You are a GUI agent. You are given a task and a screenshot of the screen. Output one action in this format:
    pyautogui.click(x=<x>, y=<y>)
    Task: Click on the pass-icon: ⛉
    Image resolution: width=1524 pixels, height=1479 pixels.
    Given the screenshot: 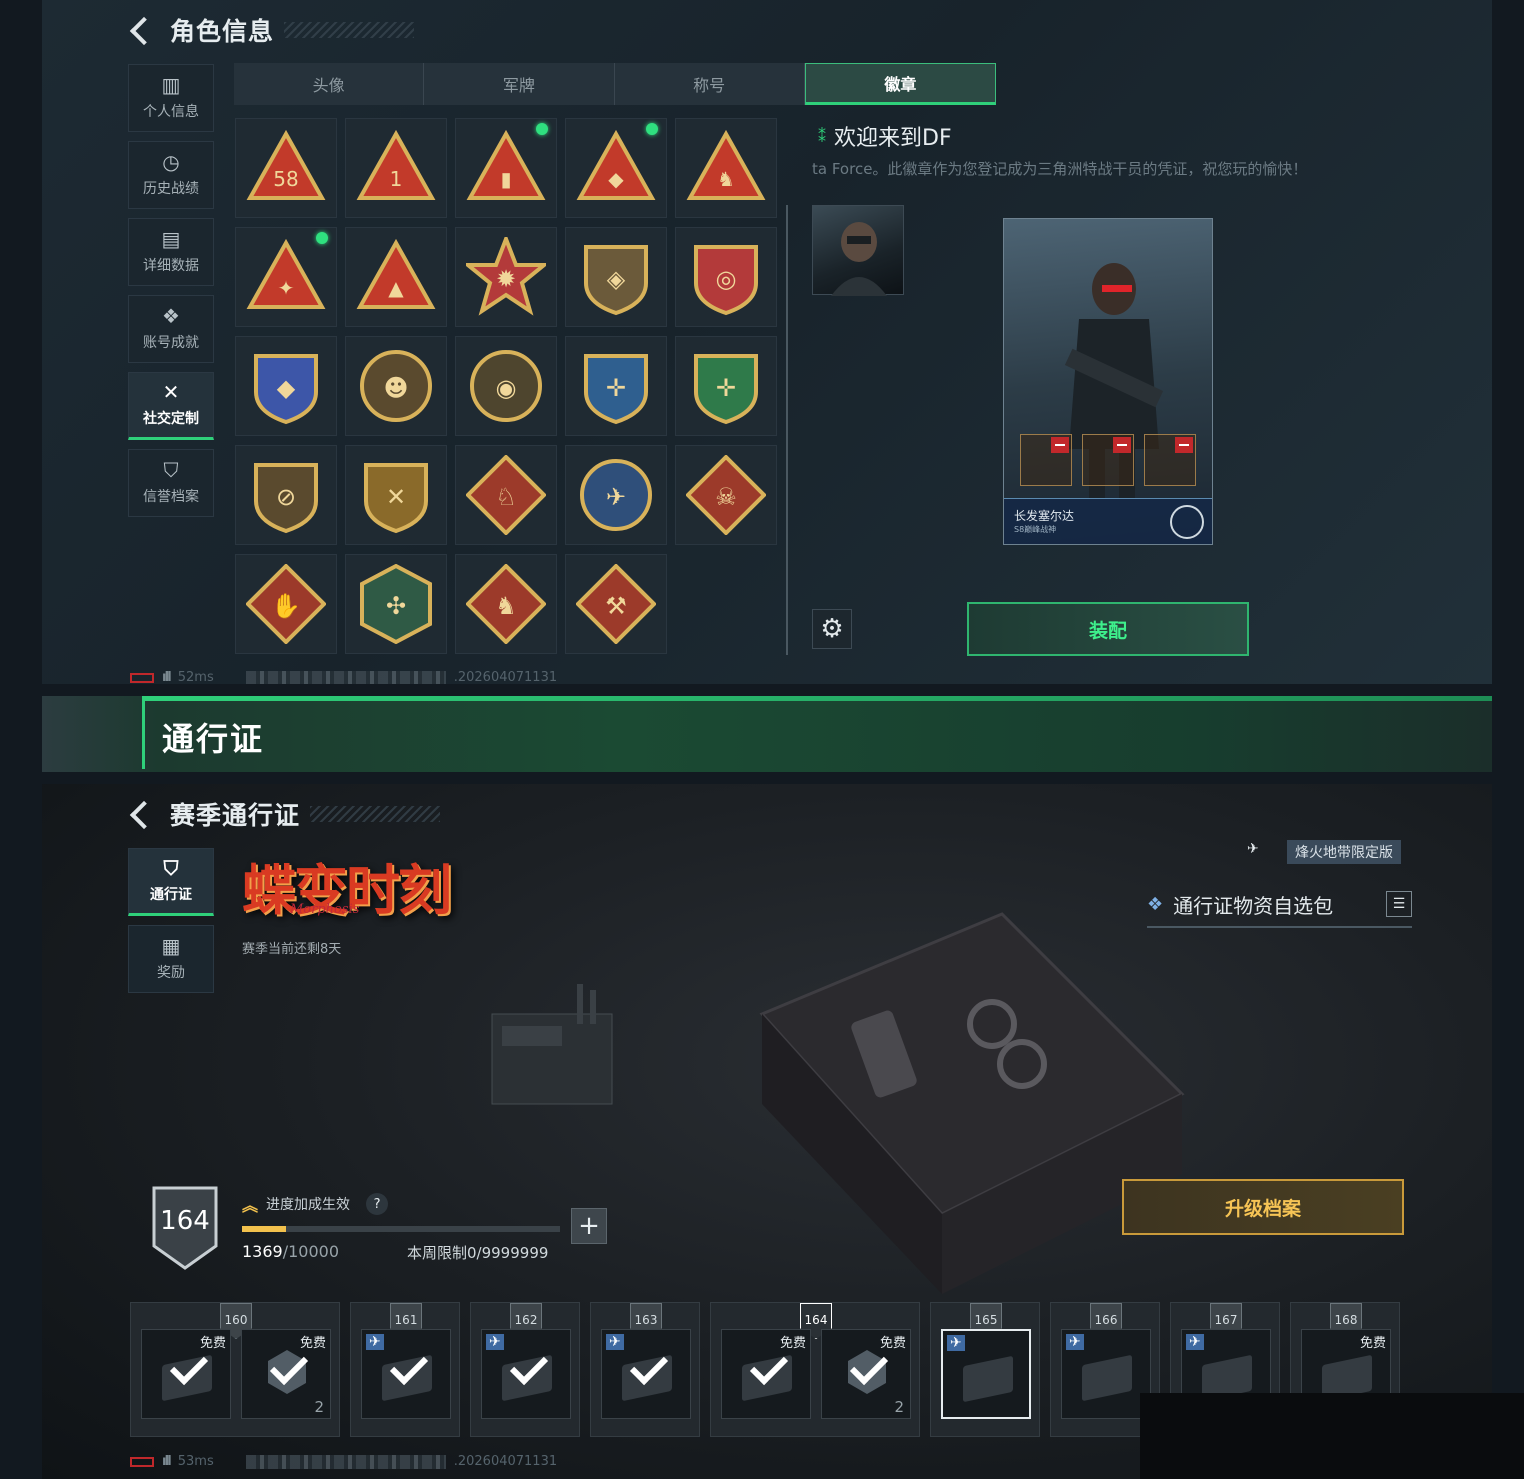 What is the action you would take?
    pyautogui.click(x=171, y=868)
    